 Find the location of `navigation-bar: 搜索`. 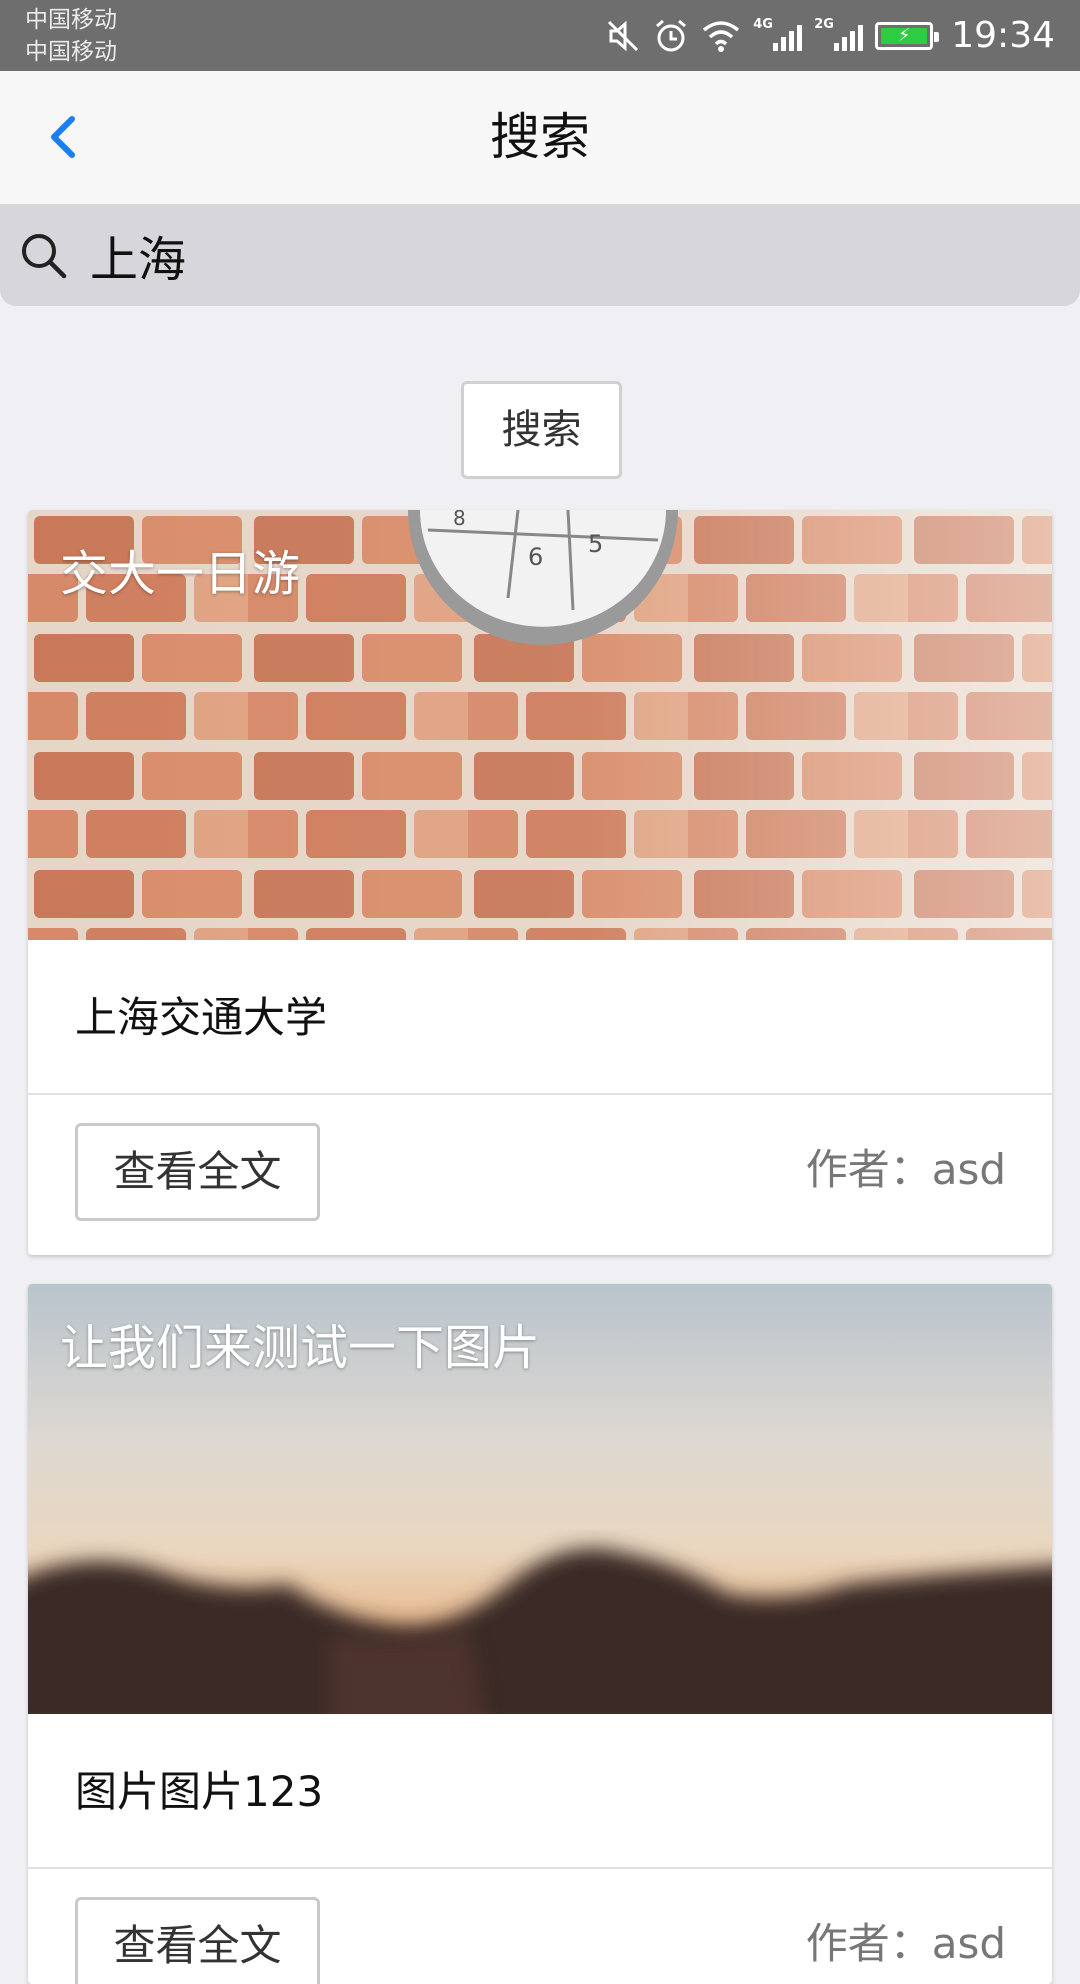

navigation-bar: 搜索 is located at coordinates (540, 137).